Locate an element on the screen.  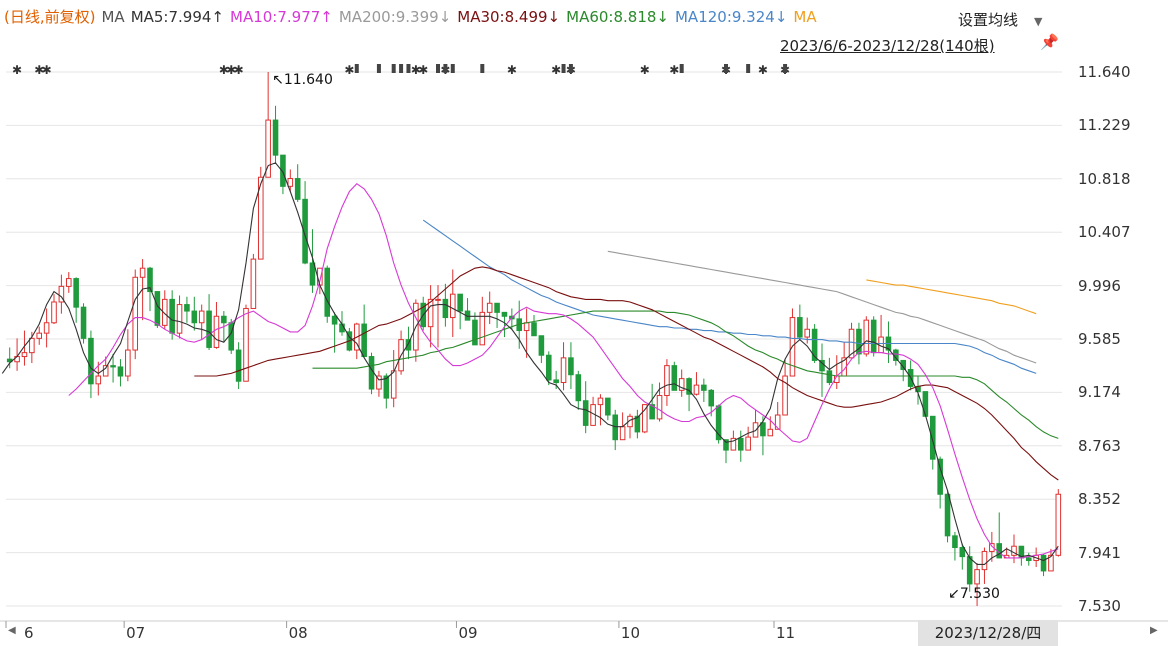
x-tick-2: 08 is located at coordinates (298, 633).